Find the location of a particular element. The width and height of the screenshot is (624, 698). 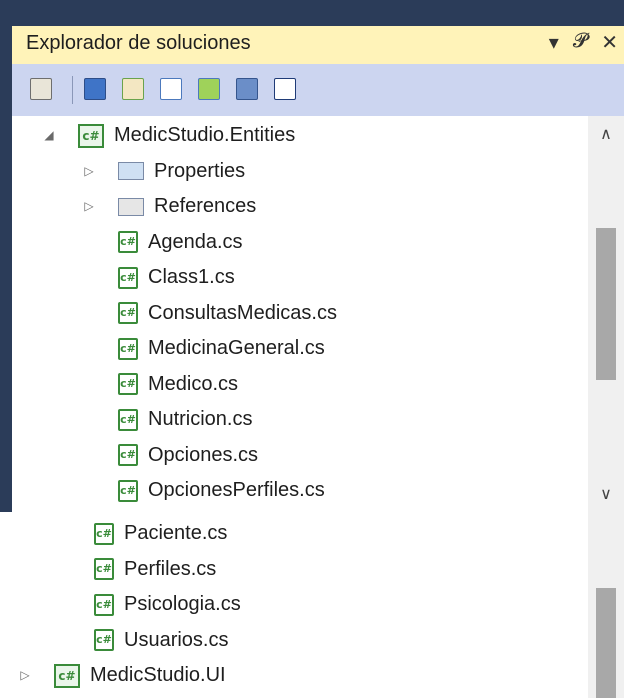

tree-item: c# Agenda.cs is located at coordinates (180, 242).